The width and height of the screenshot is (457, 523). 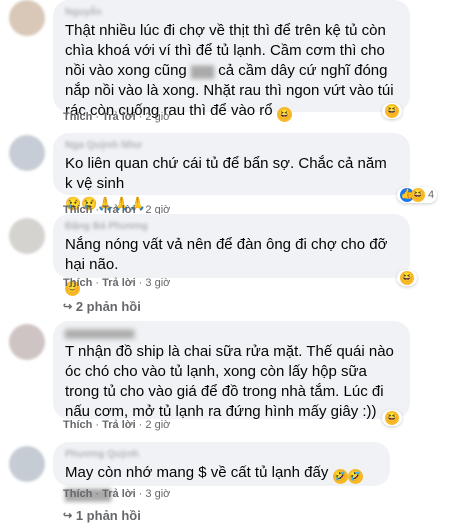 I want to click on comment-author: Phương Quỳnh, so click(x=221, y=454).